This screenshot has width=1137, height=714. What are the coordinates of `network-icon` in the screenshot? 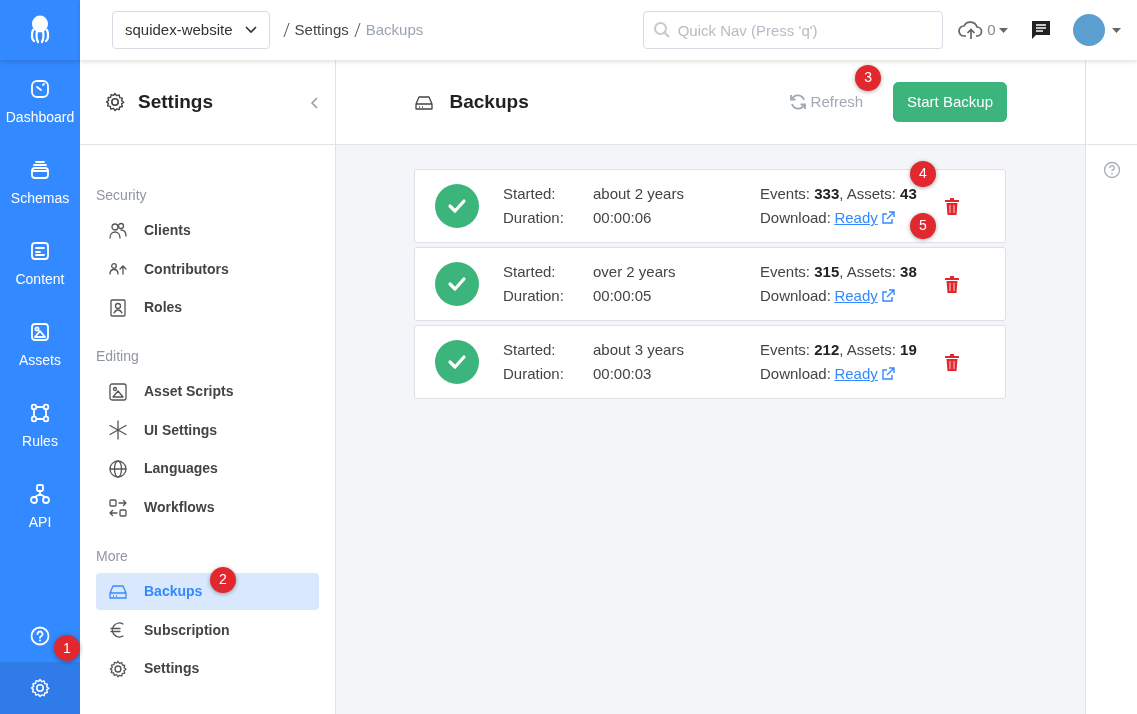 It's located at (40, 494).